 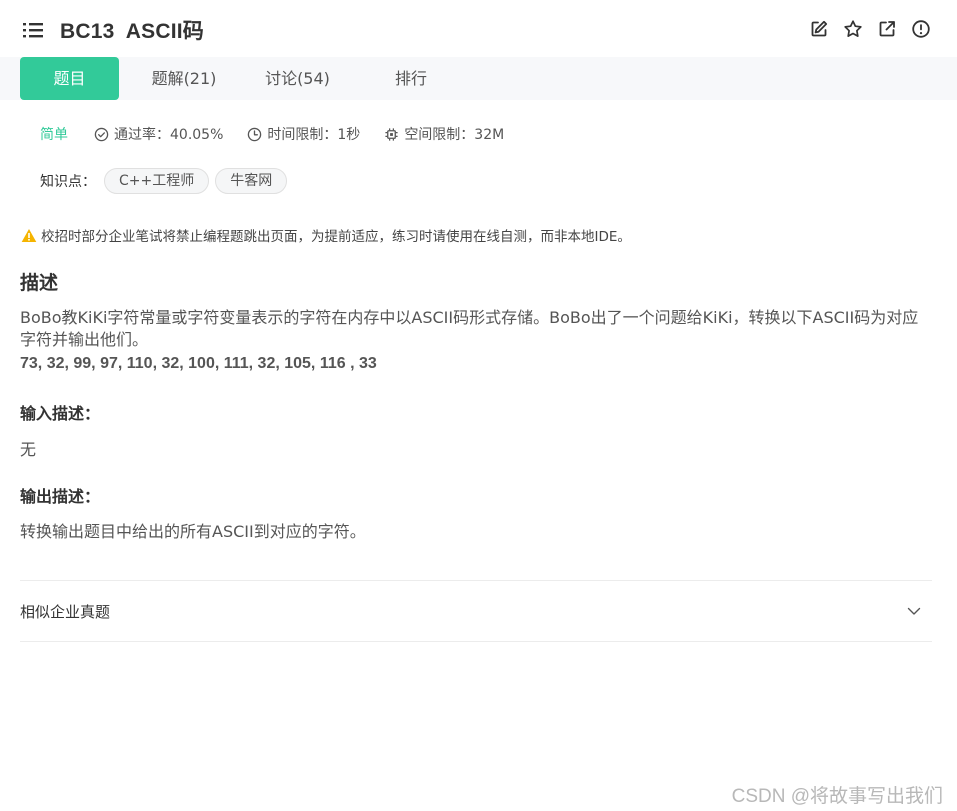 What do you see at coordinates (478, 78) in the screenshot?
I see `problem-tabs: 题目 题解(21) 讨论(54) 排行` at bounding box center [478, 78].